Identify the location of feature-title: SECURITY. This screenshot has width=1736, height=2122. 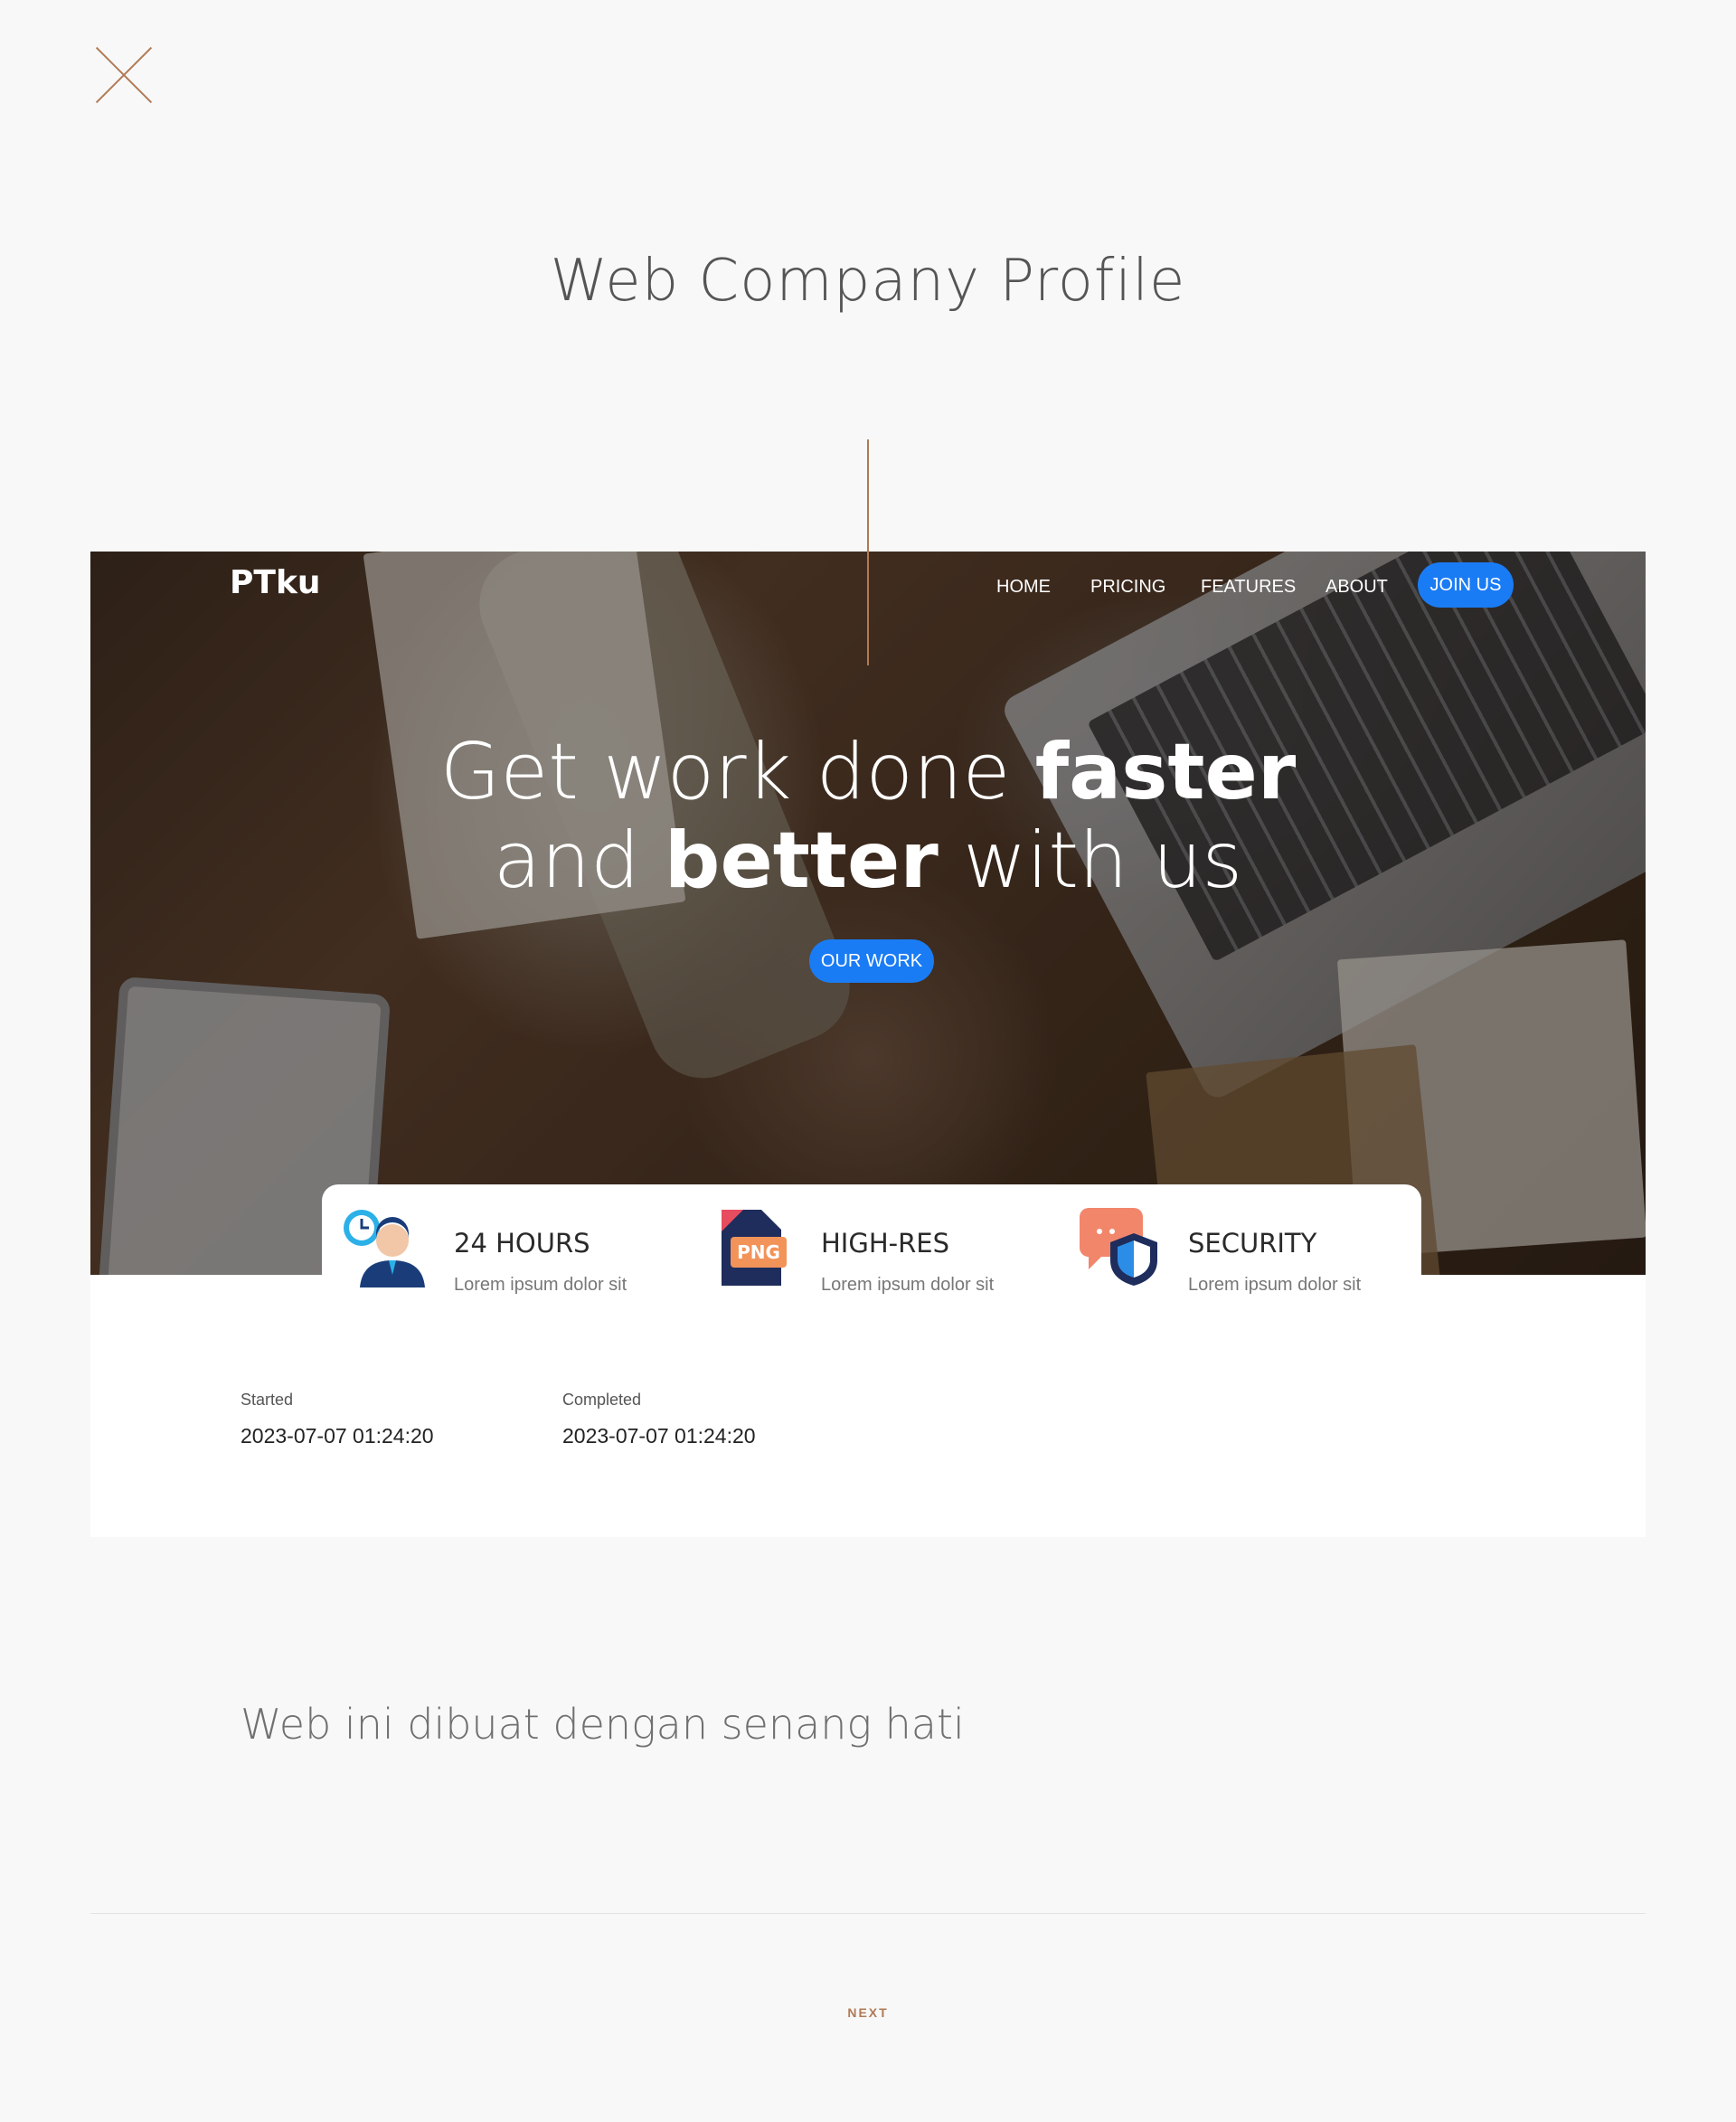
(1253, 1243).